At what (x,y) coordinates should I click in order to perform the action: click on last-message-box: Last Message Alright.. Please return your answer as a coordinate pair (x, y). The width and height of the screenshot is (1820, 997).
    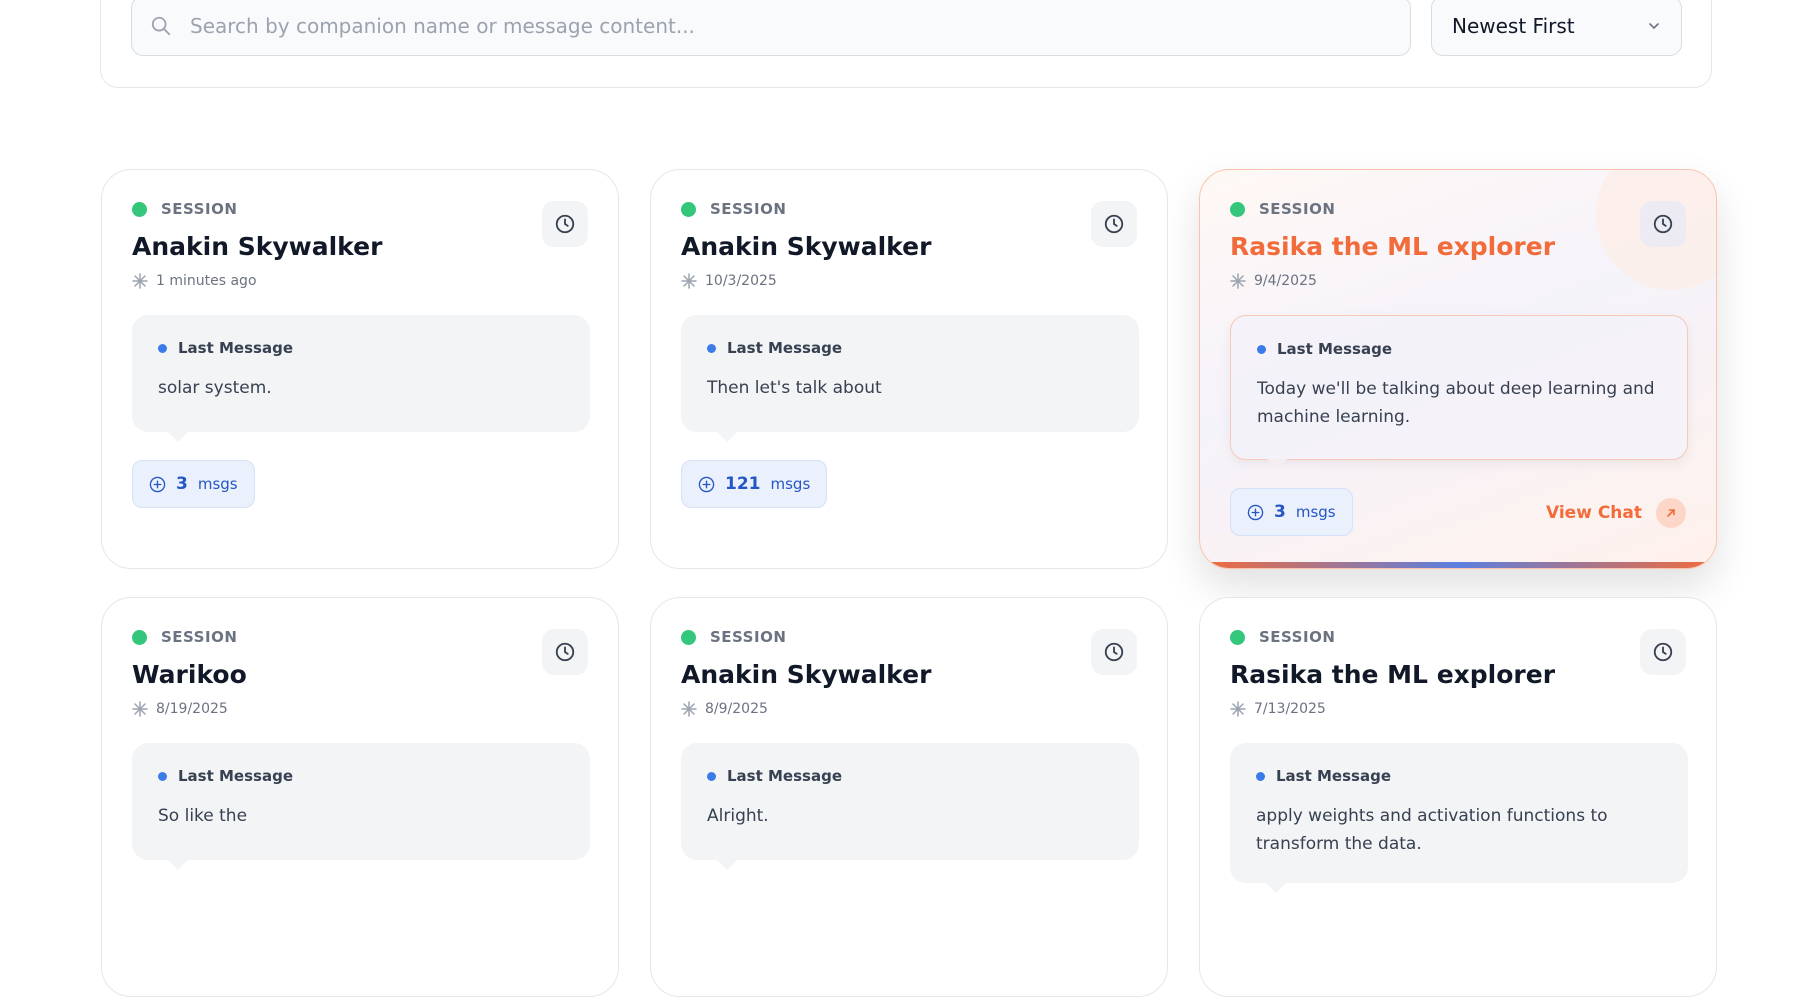
    Looking at the image, I should click on (910, 806).